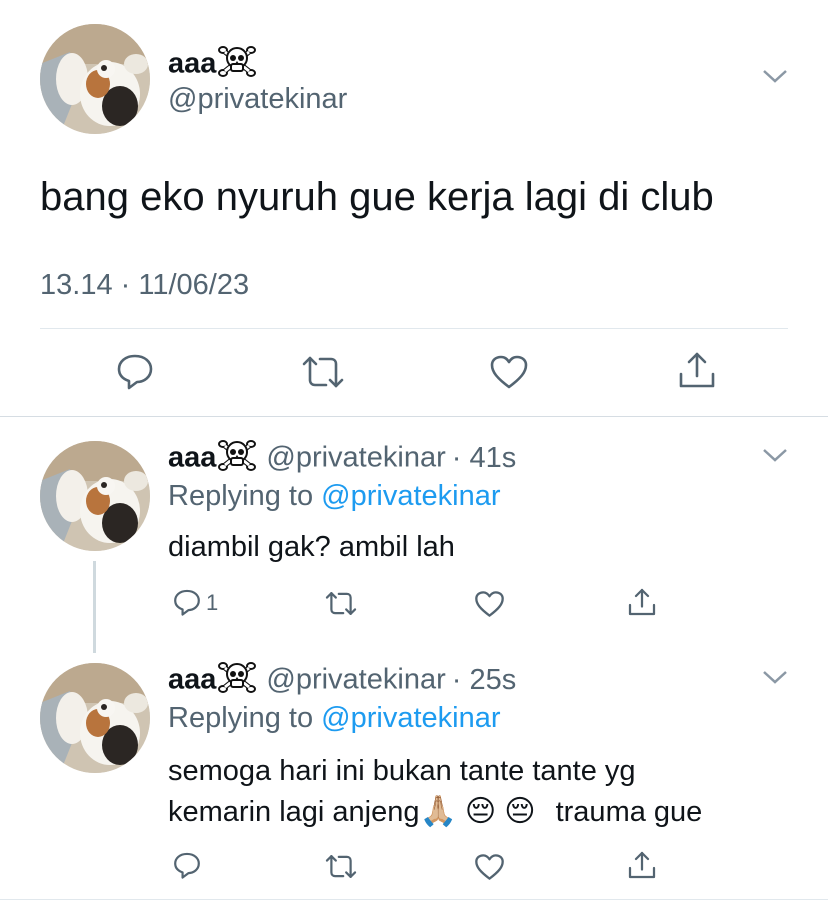  What do you see at coordinates (484, 680) in the screenshot?
I see `time: · 25s` at bounding box center [484, 680].